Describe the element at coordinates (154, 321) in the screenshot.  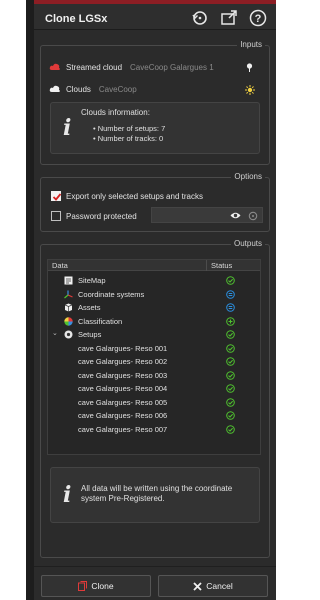
I see `table-row: Classification` at that location.